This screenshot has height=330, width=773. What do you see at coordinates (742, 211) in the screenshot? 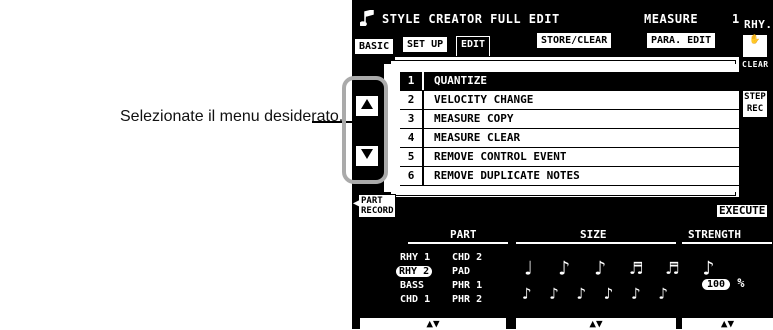
I see `execute-button: EXECUTE` at bounding box center [742, 211].